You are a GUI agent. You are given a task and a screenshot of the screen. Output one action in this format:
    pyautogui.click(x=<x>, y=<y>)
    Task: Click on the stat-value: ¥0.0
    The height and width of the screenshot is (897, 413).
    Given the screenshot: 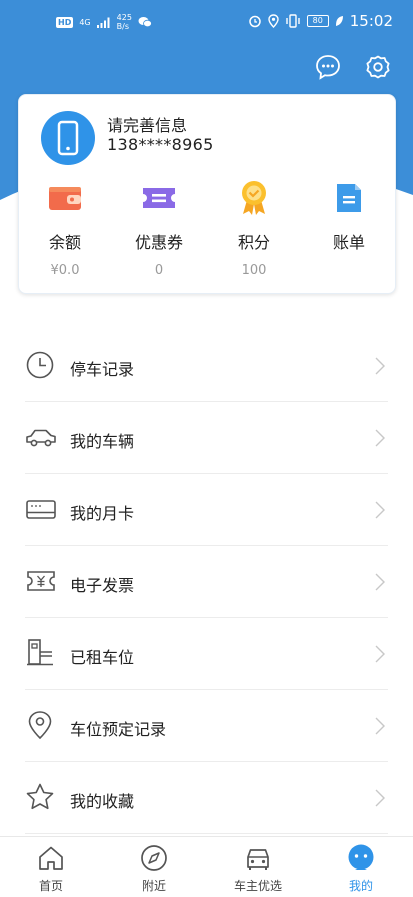 What is the action you would take?
    pyautogui.click(x=65, y=270)
    